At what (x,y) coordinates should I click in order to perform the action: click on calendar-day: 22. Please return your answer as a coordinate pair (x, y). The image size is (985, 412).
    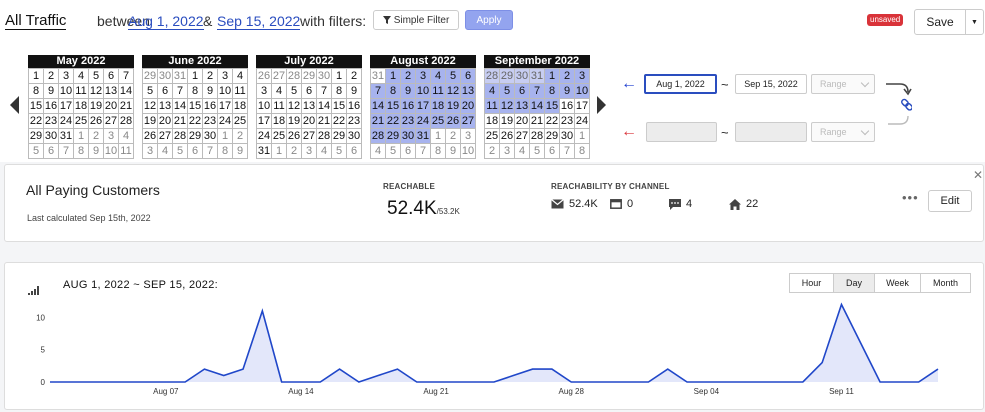
    Looking at the image, I should click on (552, 121).